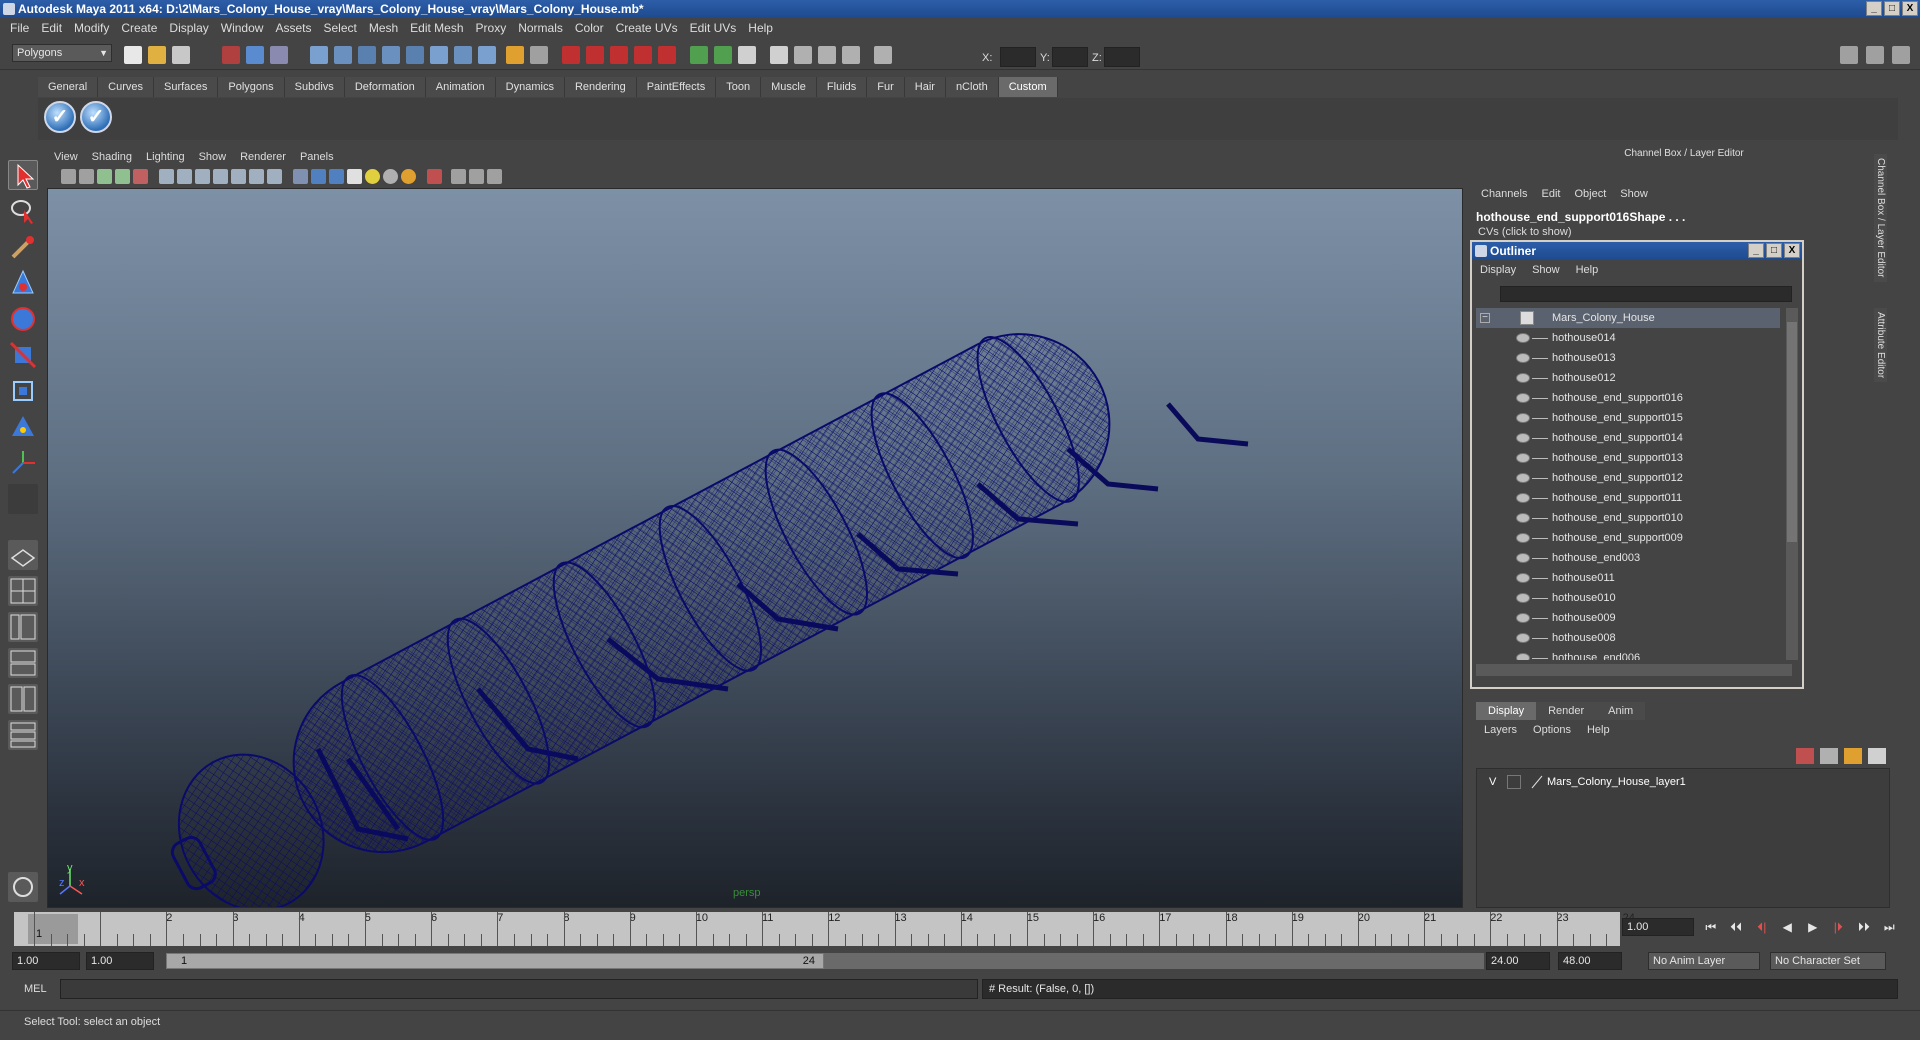 This screenshot has height=1040, width=1920. Describe the element at coordinates (439, 55) in the screenshot. I see `history-icon` at that location.